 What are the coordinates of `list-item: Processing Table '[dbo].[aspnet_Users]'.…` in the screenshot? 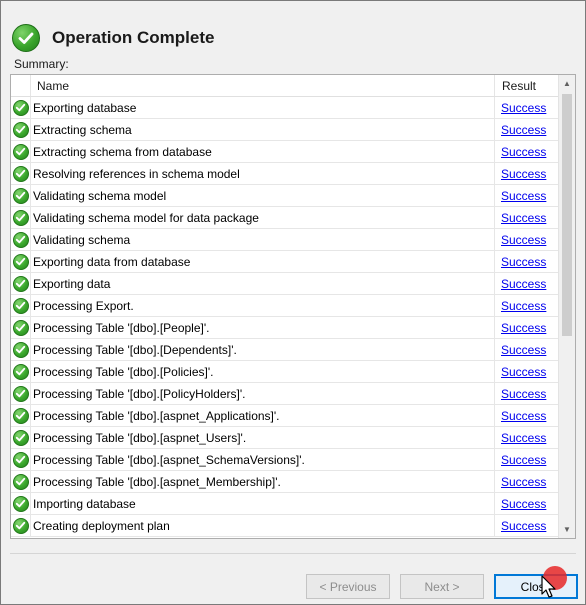 It's located at (285, 438).